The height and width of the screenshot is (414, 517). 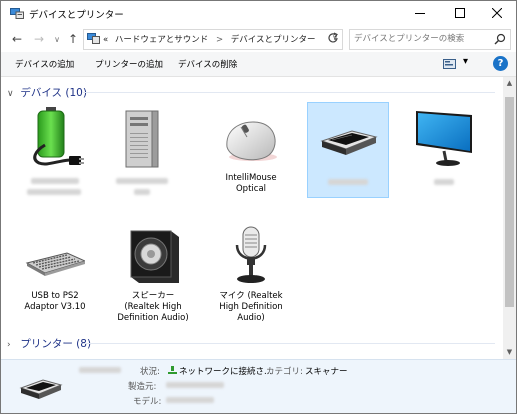 What do you see at coordinates (100, 370) in the screenshot?
I see `redacted-device-name` at bounding box center [100, 370].